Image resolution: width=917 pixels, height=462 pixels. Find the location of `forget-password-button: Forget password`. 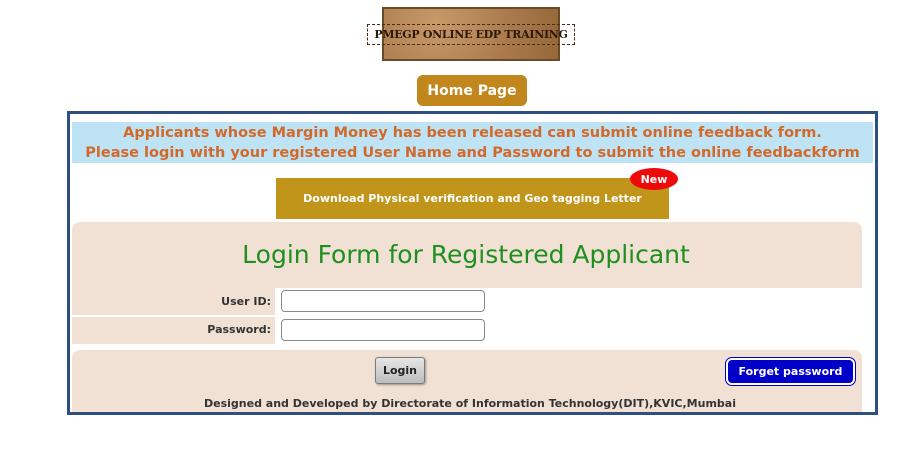

forget-password-button: Forget password is located at coordinates (790, 371).